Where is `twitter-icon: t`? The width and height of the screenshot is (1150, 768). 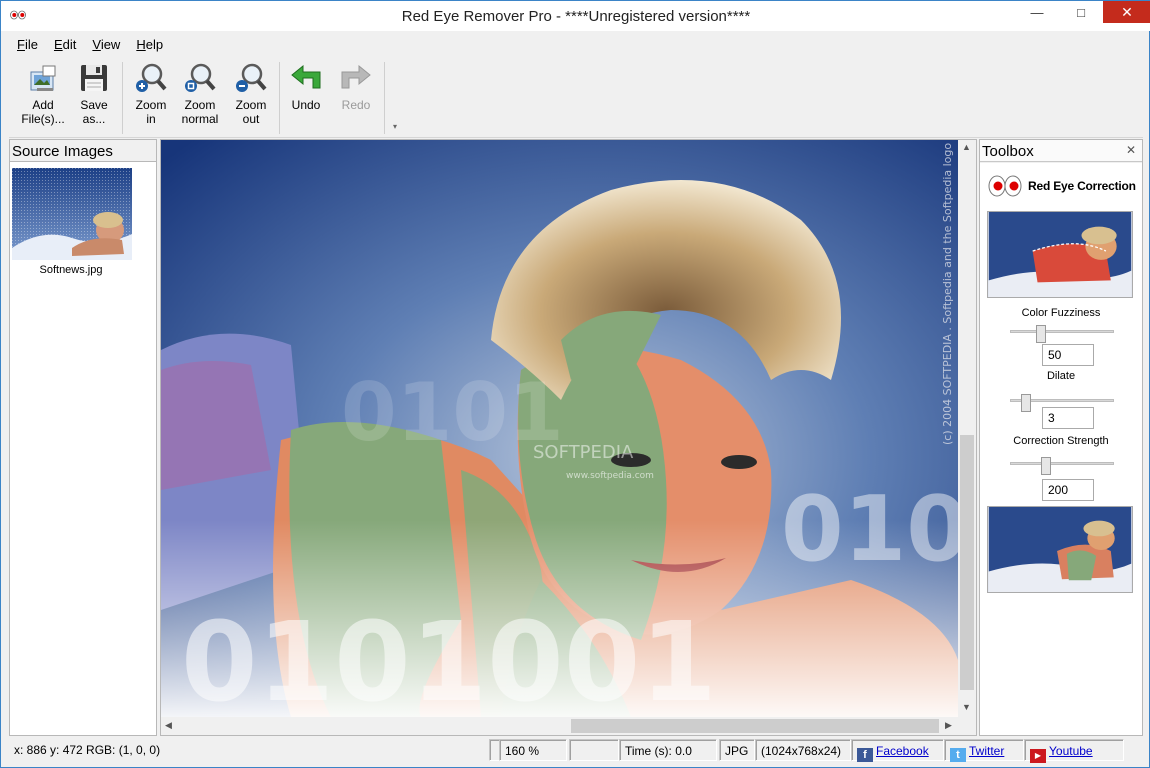 twitter-icon: t is located at coordinates (958, 755).